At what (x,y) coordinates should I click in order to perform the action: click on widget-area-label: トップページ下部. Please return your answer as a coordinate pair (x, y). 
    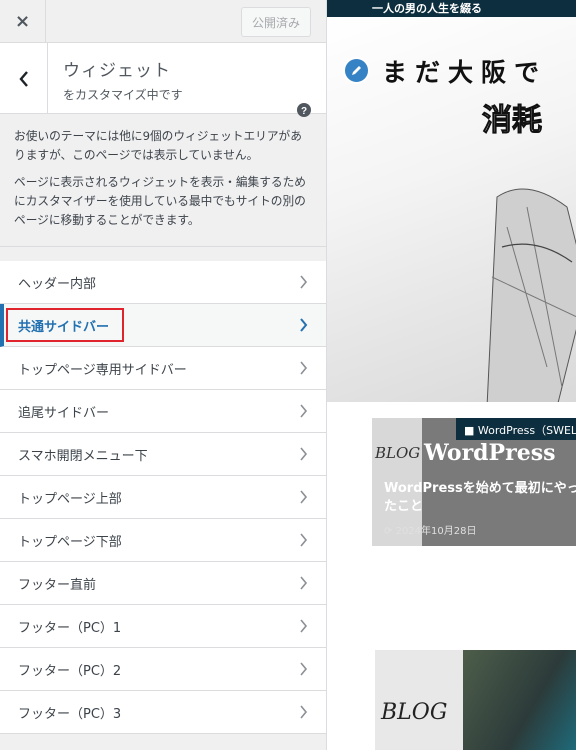
    Looking at the image, I should click on (70, 542).